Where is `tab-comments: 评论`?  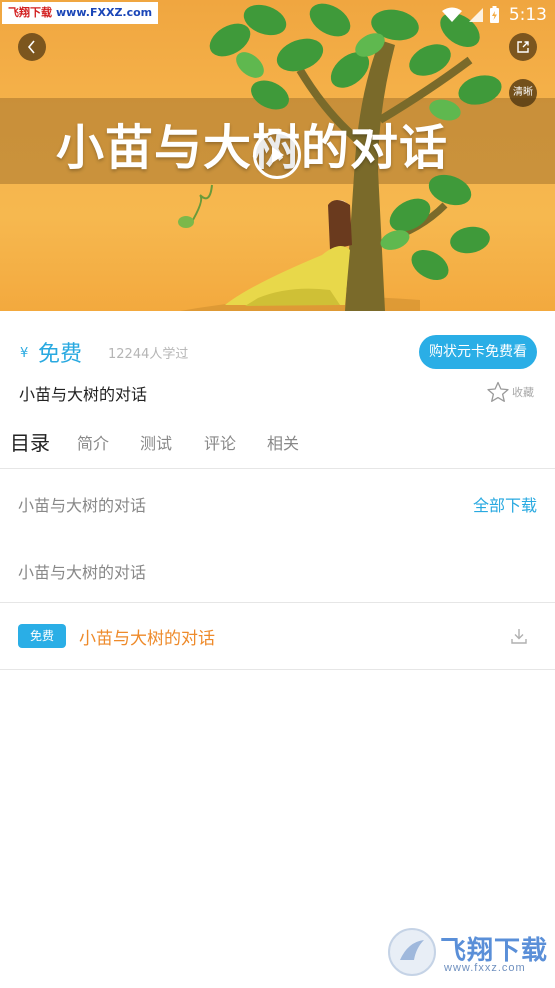 tab-comments: 评论 is located at coordinates (220, 442).